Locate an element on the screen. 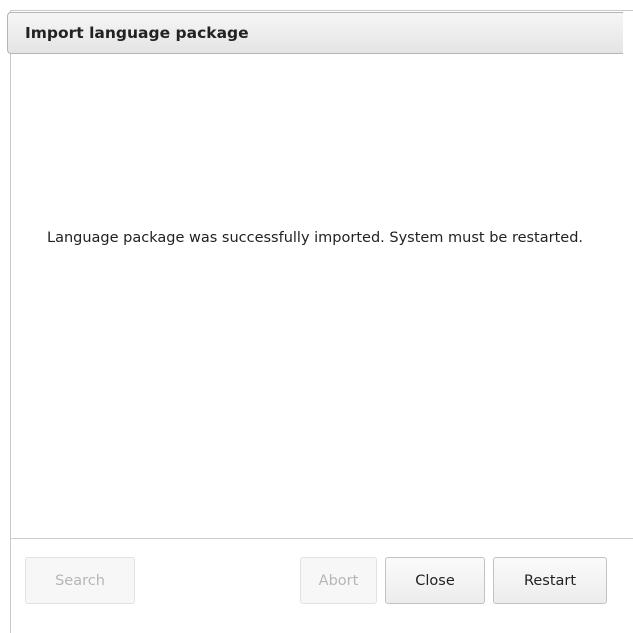 The width and height of the screenshot is (633, 633). restart-button: Restart is located at coordinates (550, 580).